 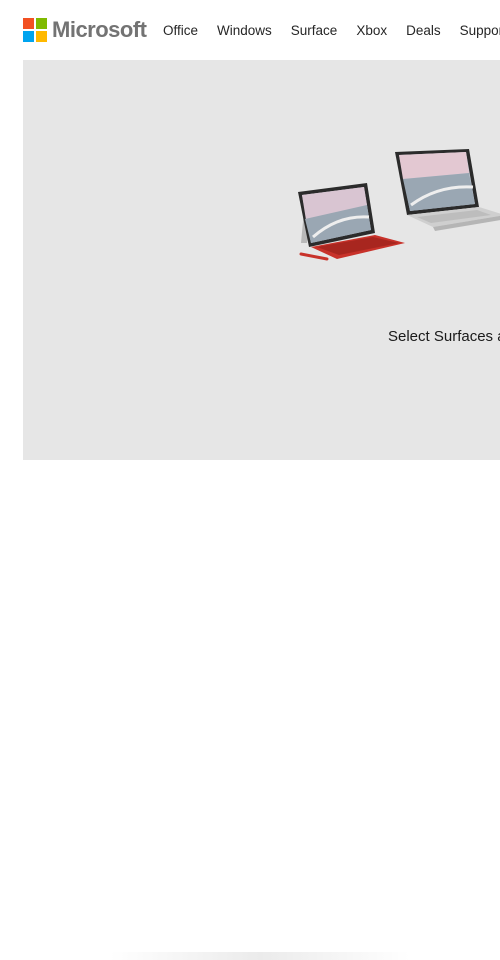 I want to click on hero-headline: Select Surfaces ar, so click(x=444, y=336).